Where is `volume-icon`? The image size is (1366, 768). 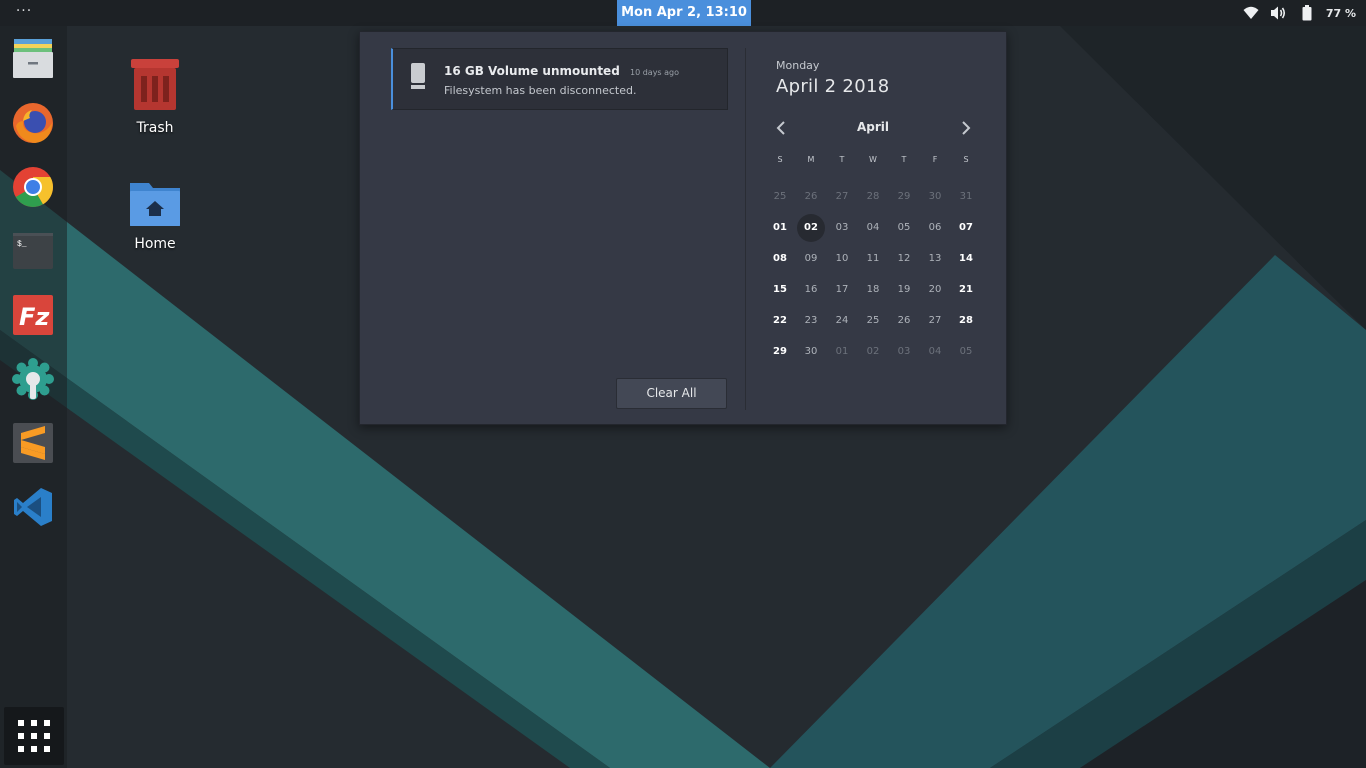
volume-icon is located at coordinates (1279, 13).